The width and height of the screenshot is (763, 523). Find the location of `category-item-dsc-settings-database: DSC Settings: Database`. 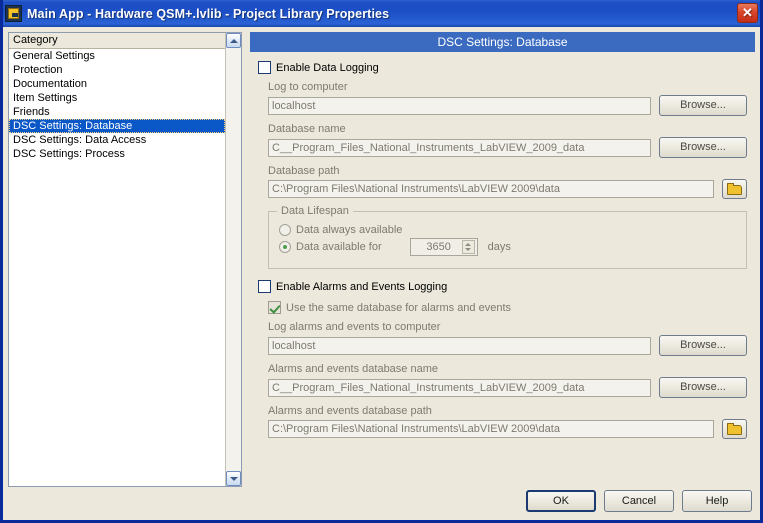

category-item-dsc-settings-database: DSC Settings: Database is located at coordinates (117, 126).